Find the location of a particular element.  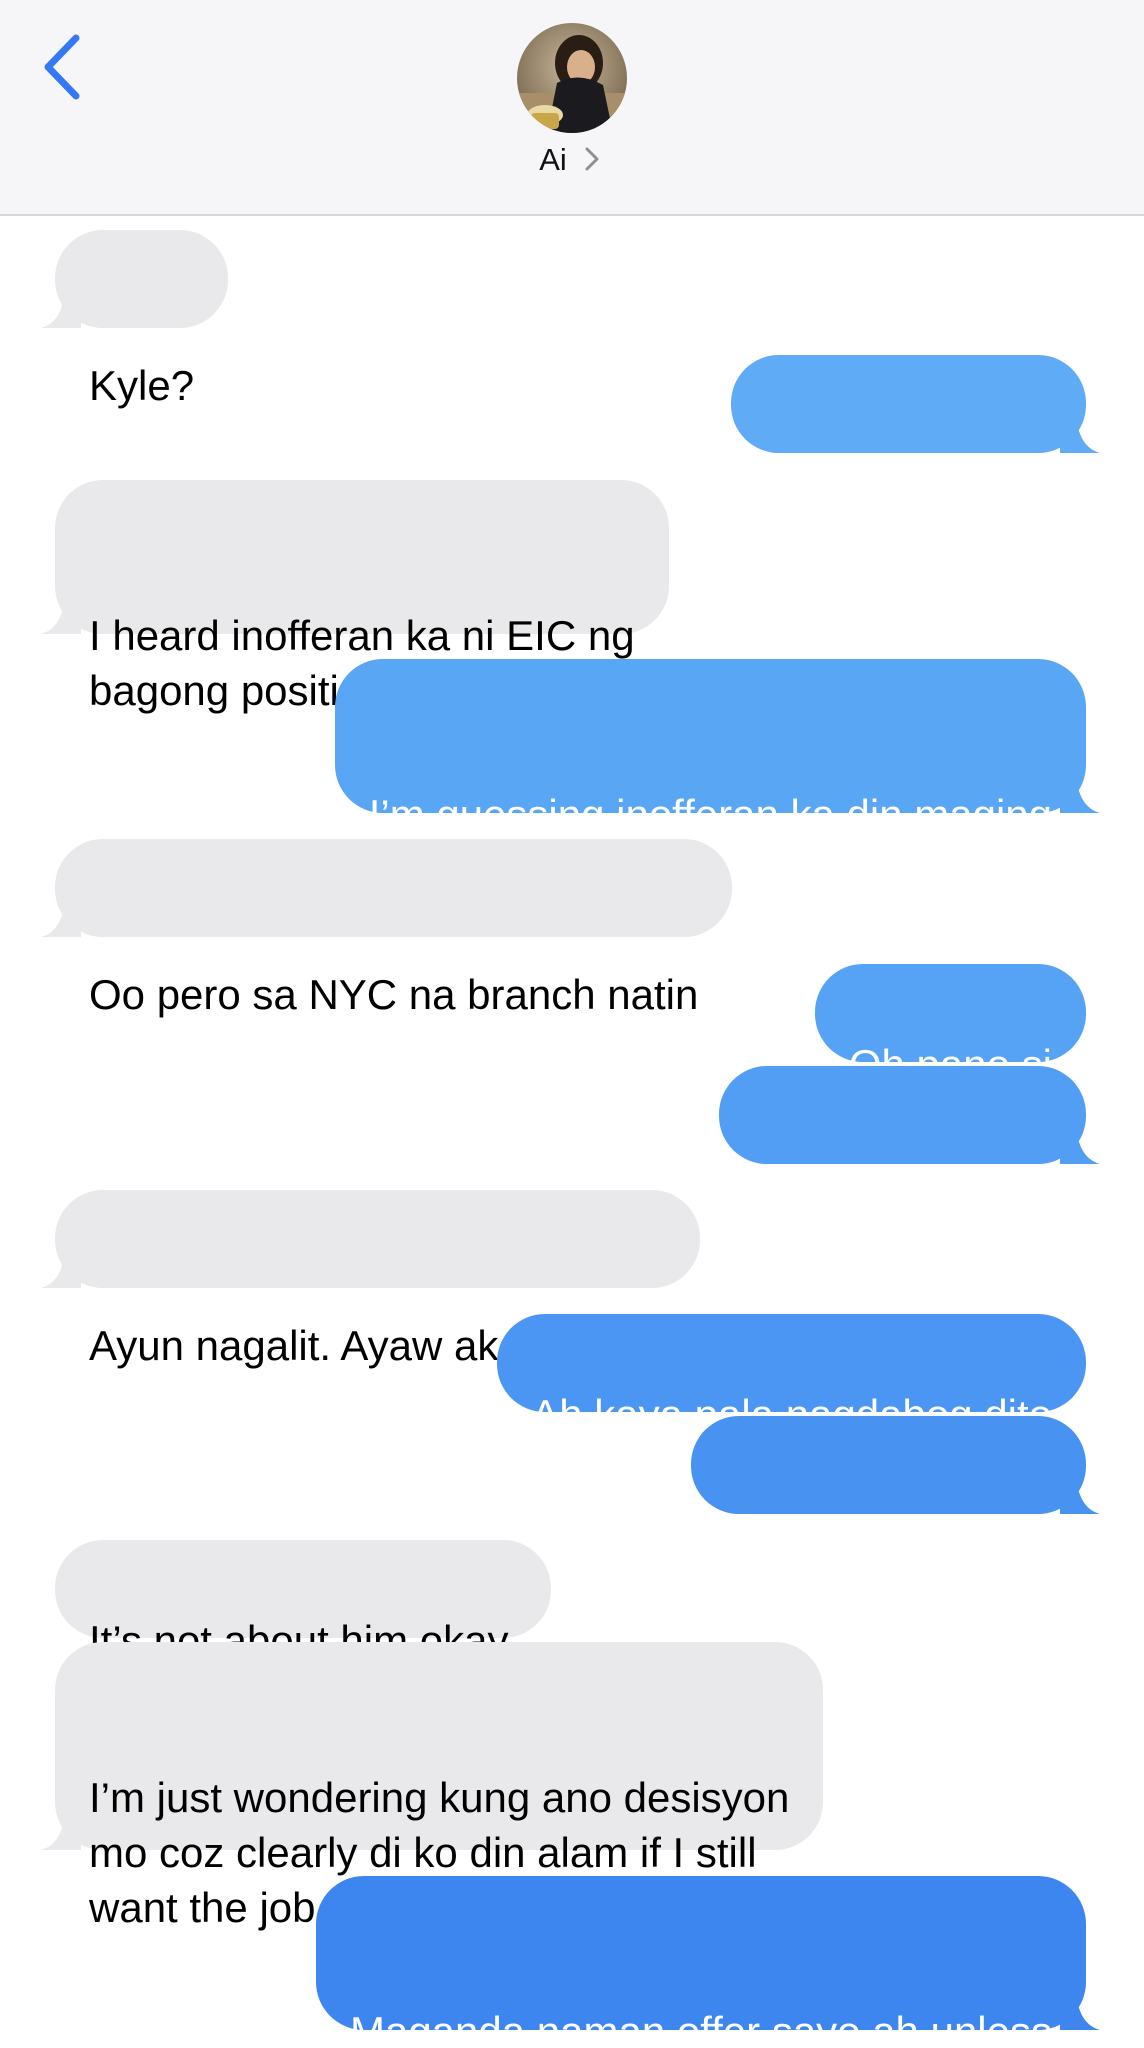

message-bubble-incoming: Ayun nagalit. Ayaw ako umalis. is located at coordinates (371, 1279).